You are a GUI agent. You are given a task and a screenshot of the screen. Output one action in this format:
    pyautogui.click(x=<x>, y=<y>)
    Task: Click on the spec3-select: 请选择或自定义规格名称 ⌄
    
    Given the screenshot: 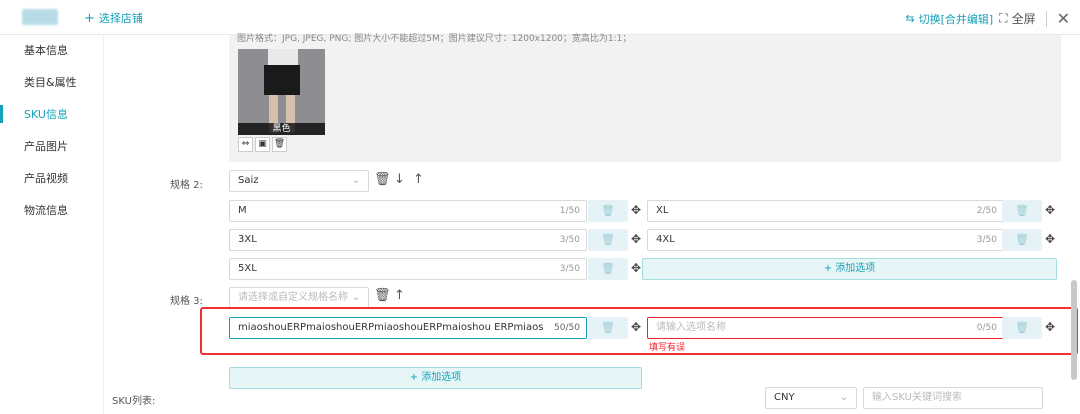 What is the action you would take?
    pyautogui.click(x=299, y=298)
    